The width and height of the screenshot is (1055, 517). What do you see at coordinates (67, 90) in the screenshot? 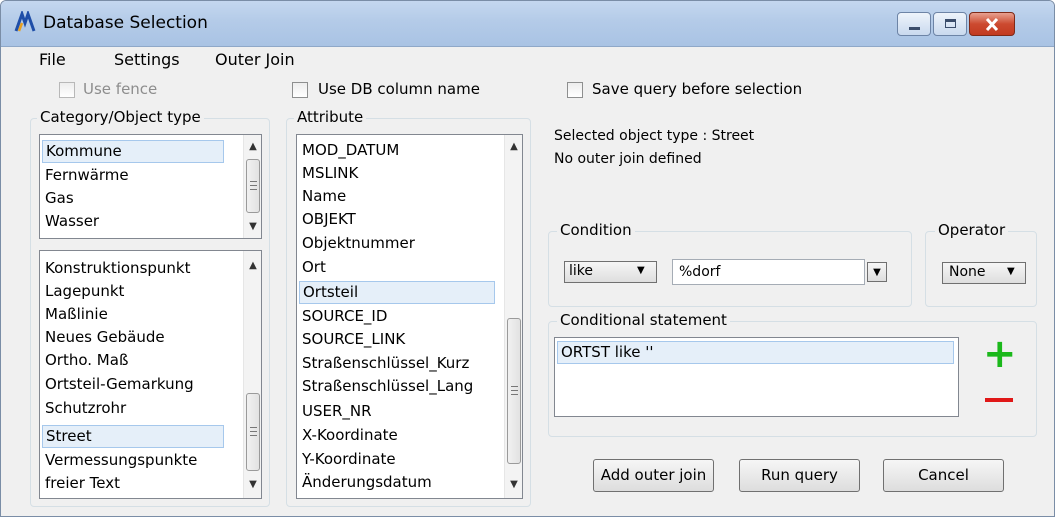
I see `use-fence-checkbox` at bounding box center [67, 90].